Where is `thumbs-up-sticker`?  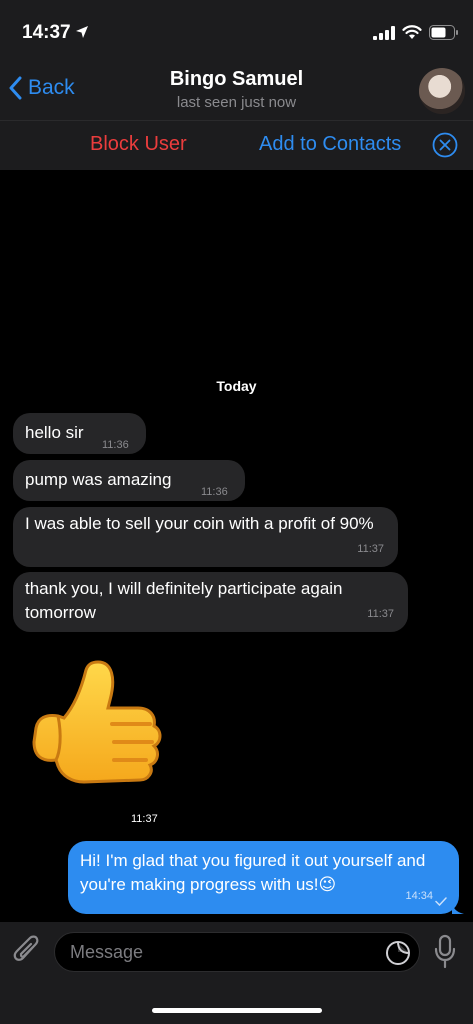
thumbs-up-sticker is located at coordinates (98, 726).